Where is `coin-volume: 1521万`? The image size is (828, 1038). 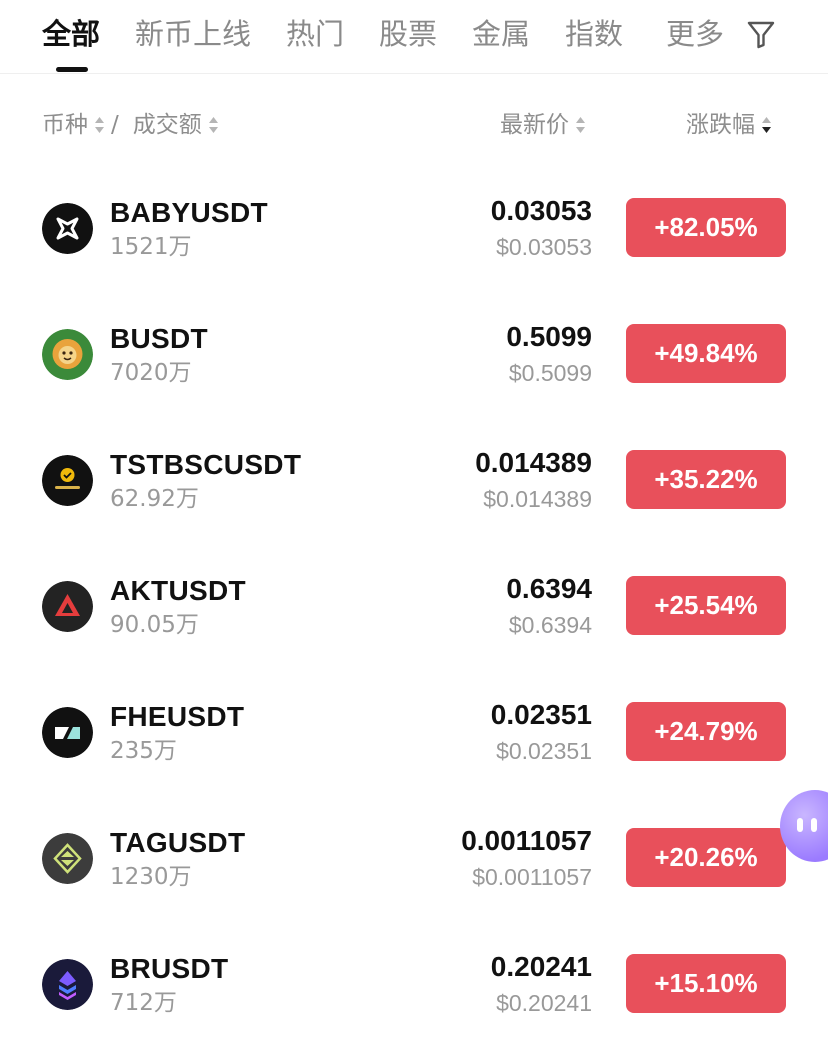 coin-volume: 1521万 is located at coordinates (151, 247).